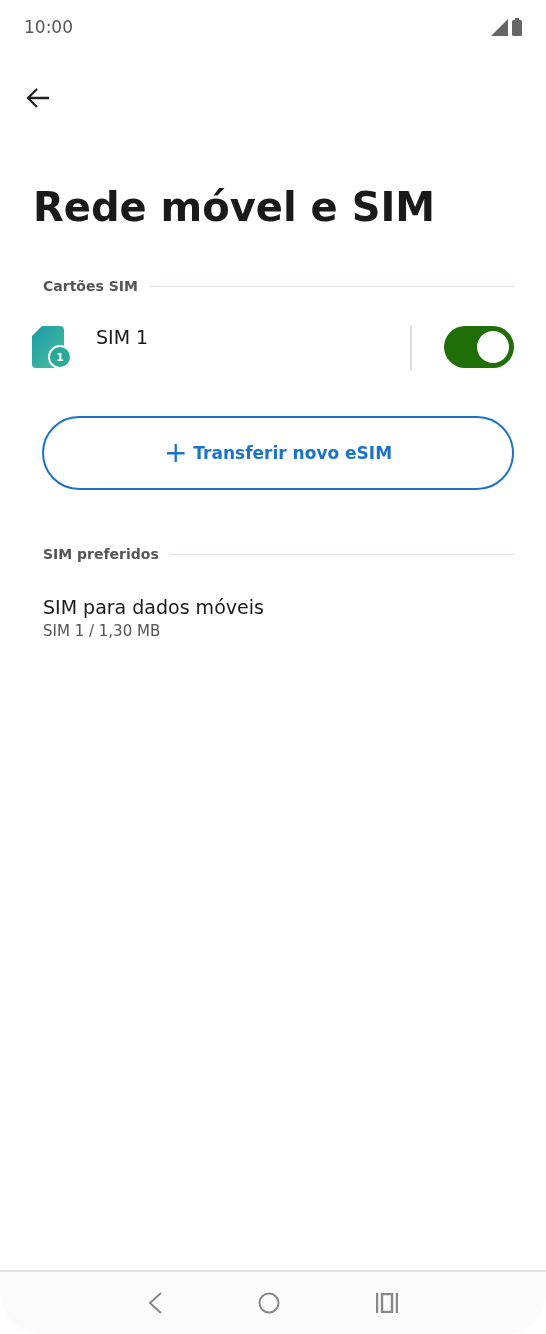  What do you see at coordinates (90, 286) in the screenshot?
I see `section-header: Cartões SIM` at bounding box center [90, 286].